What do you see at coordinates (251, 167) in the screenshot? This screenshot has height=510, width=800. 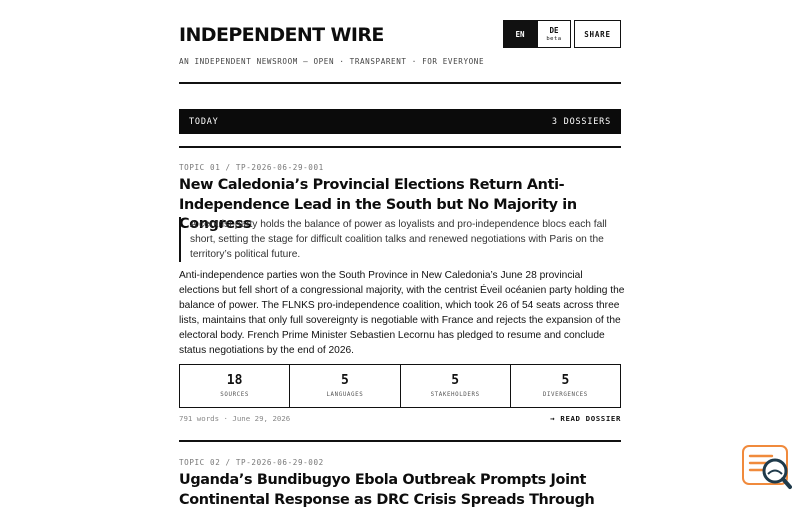 I see `topic-meta: TOPIC 01 / TP-2026-06-29-001` at bounding box center [251, 167].